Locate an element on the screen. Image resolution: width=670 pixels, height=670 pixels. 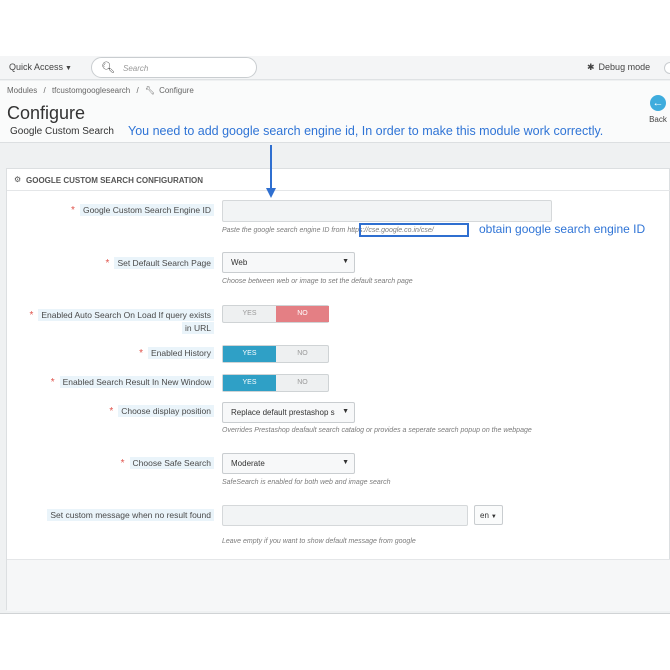
engine-id-label-text: Google Custom Search Engine ID is located at coordinates (146, 210).